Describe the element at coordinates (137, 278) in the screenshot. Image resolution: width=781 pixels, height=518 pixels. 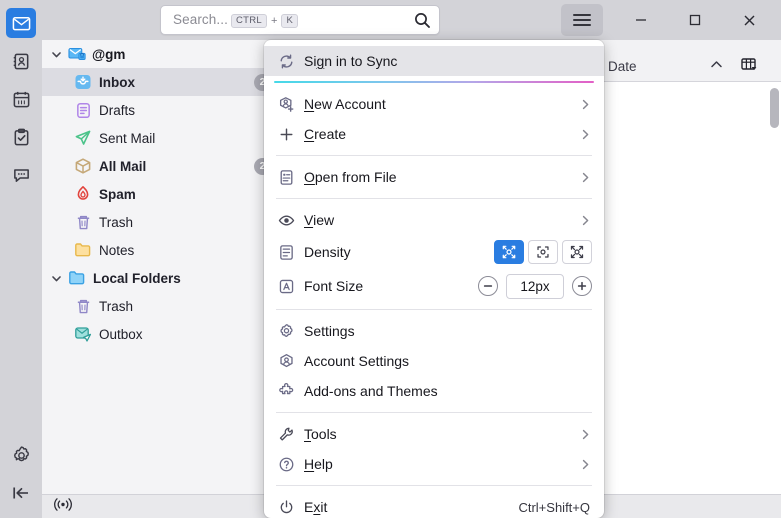
I see `folder-label: Local Folders` at that location.